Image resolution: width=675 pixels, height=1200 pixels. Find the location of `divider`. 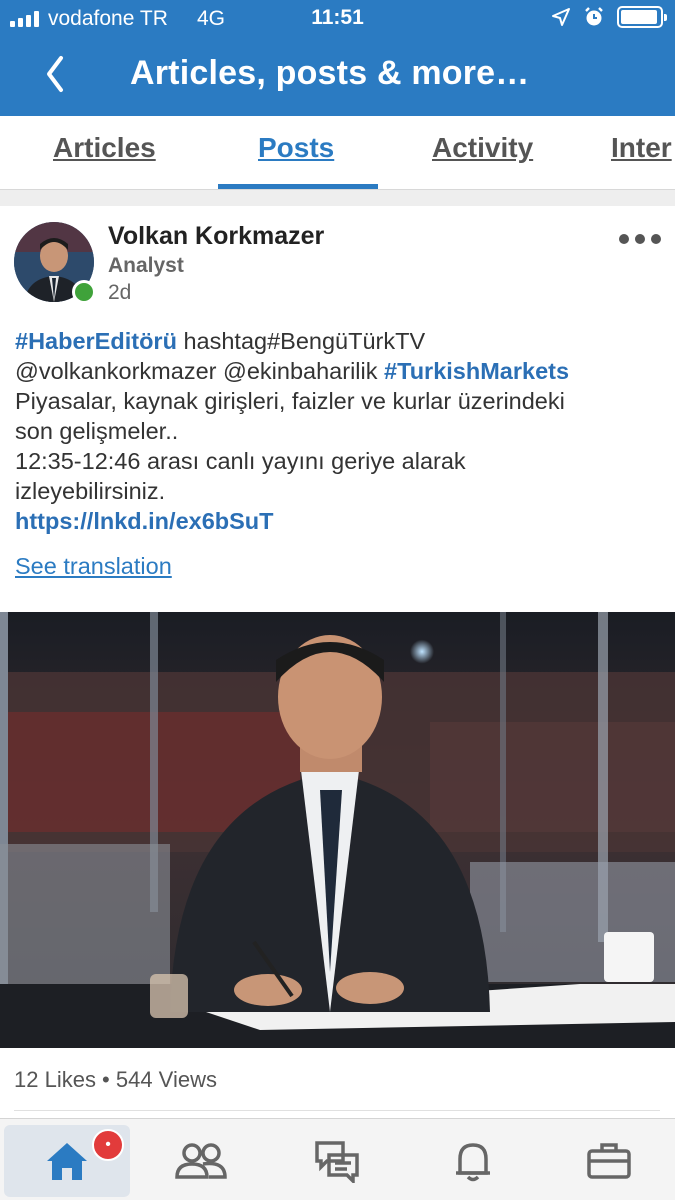

divider is located at coordinates (337, 1110).